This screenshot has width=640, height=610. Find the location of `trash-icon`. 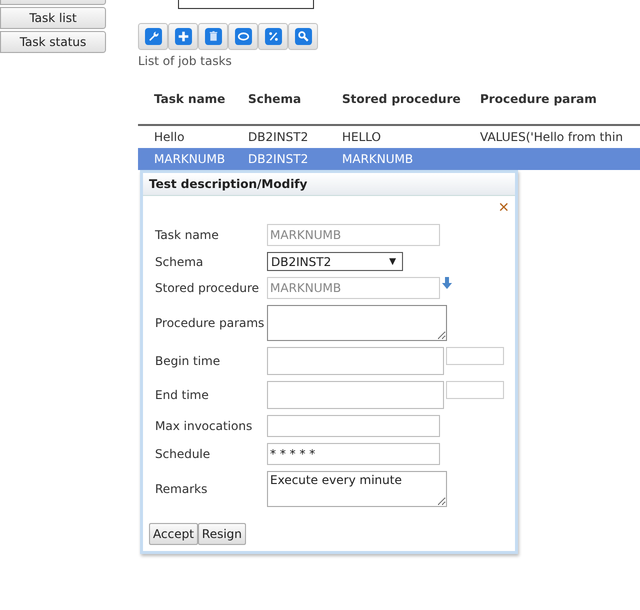

trash-icon is located at coordinates (213, 36).